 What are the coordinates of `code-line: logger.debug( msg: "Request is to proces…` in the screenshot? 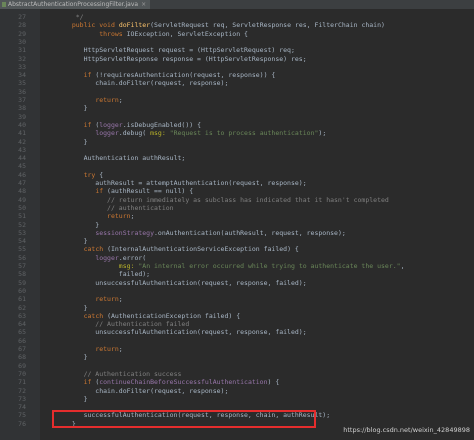 It's located at (211, 133).